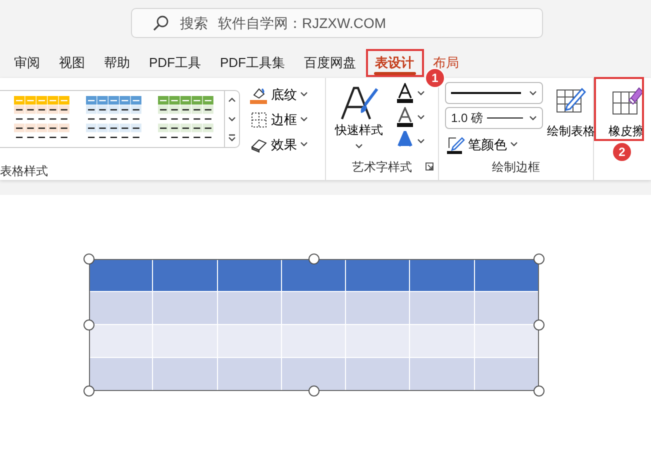 This screenshot has width=651, height=454. Describe the element at coordinates (302, 23) in the screenshot. I see `search-text: 软件自学网：RJZXW.COM` at that location.